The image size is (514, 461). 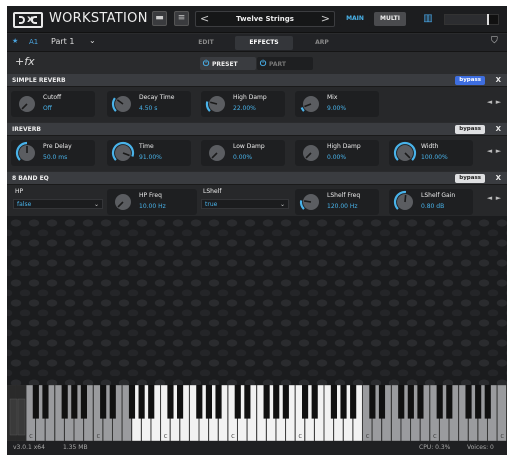 What do you see at coordinates (257, 448) in the screenshot?
I see `status-bar: v3.0.1 x64 1.35 MB CPU: 0.3% Voices: 0` at bounding box center [257, 448].